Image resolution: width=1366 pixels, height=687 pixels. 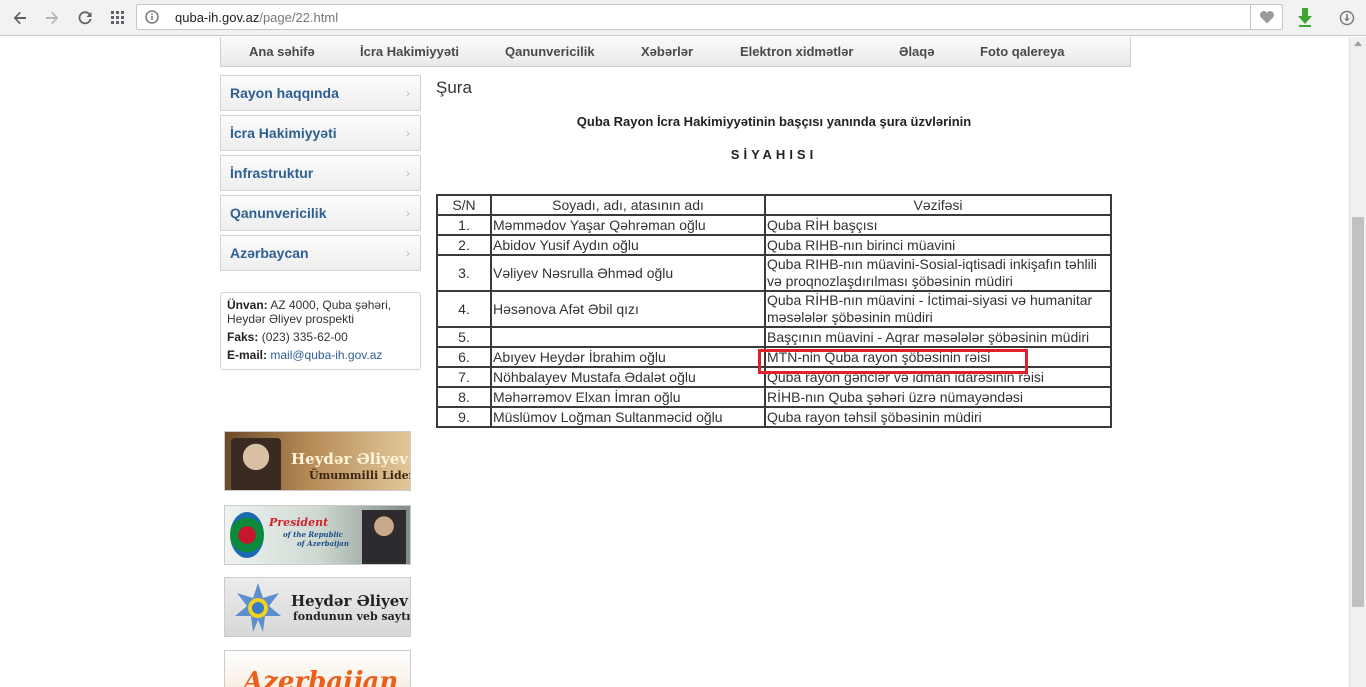 What do you see at coordinates (628, 397) in the screenshot?
I see `member-name: Məhərrəmov Elxan İmran oğlu` at bounding box center [628, 397].